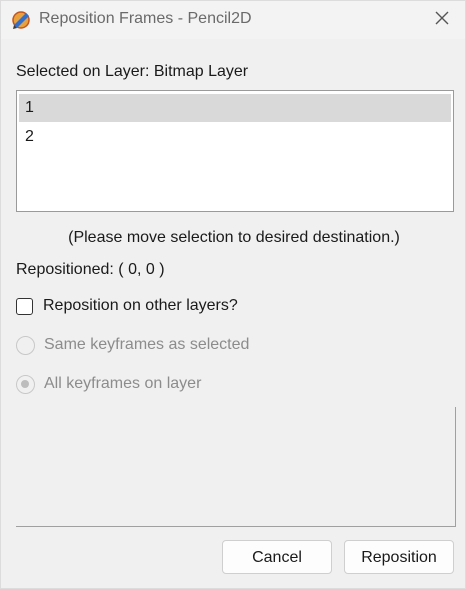  I want to click on same-keyframes-option: Same keyframes as selected, so click(132, 345).